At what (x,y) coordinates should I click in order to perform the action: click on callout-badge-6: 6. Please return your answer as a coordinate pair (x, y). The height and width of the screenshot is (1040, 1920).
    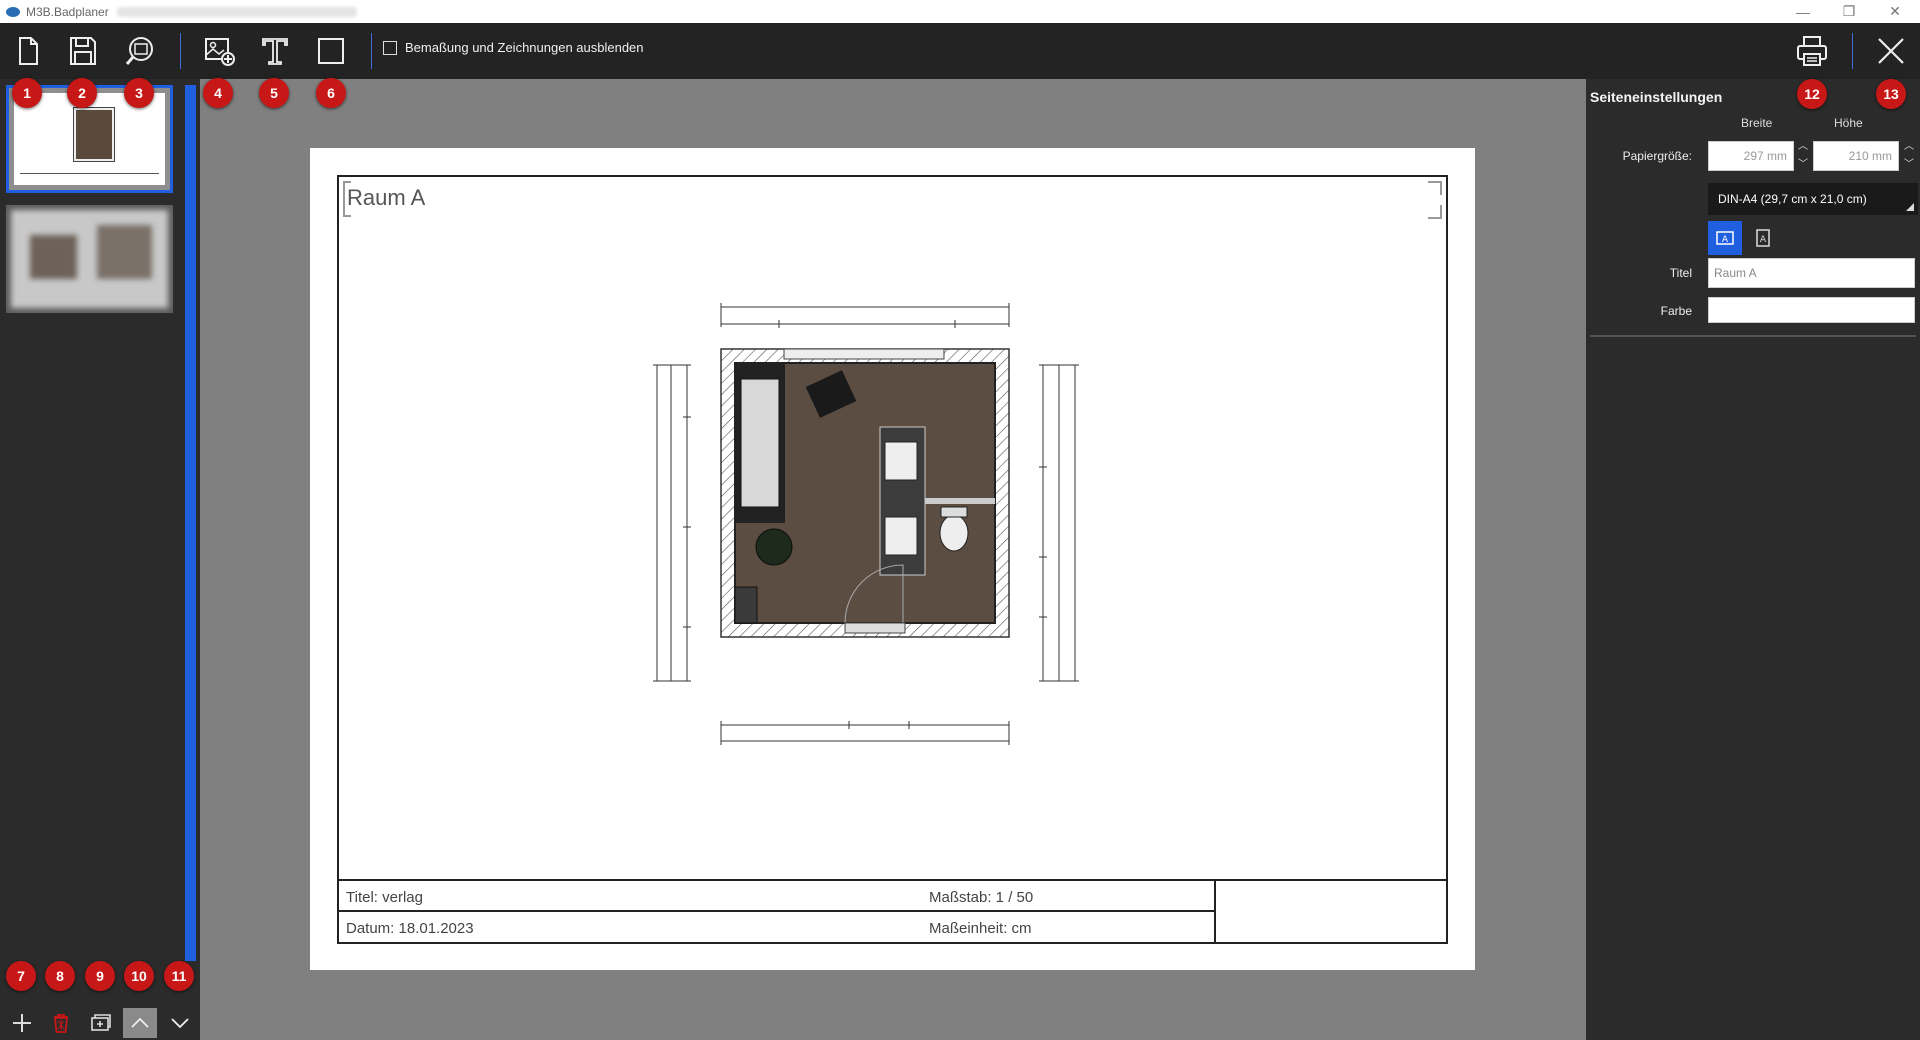
    Looking at the image, I should click on (331, 93).